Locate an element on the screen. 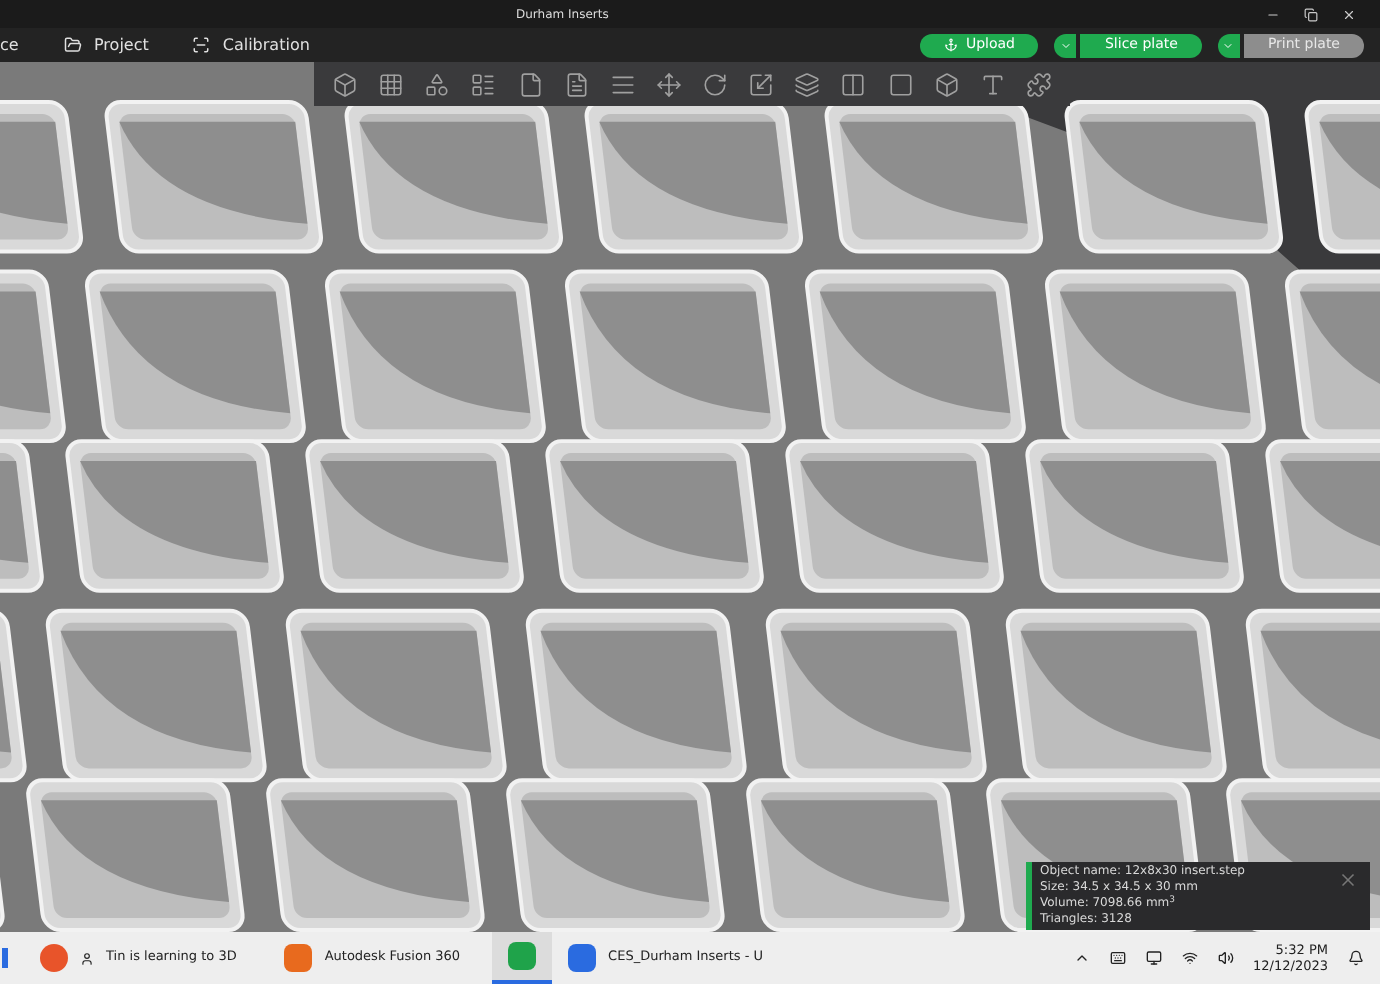  notification-bell-icon is located at coordinates (1356, 958).